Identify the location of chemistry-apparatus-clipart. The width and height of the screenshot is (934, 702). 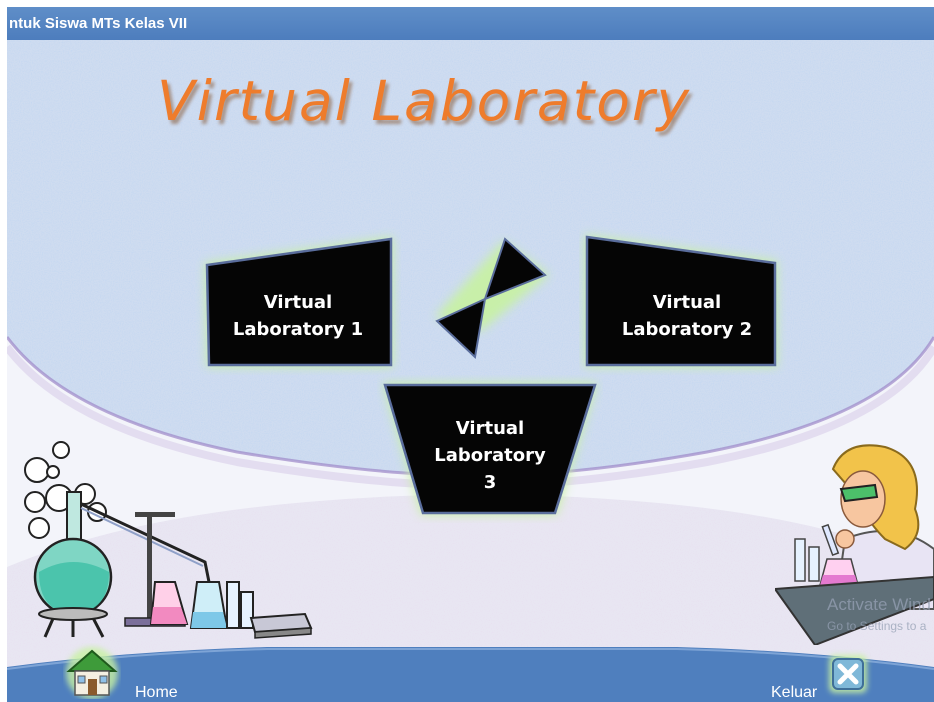
(168, 540).